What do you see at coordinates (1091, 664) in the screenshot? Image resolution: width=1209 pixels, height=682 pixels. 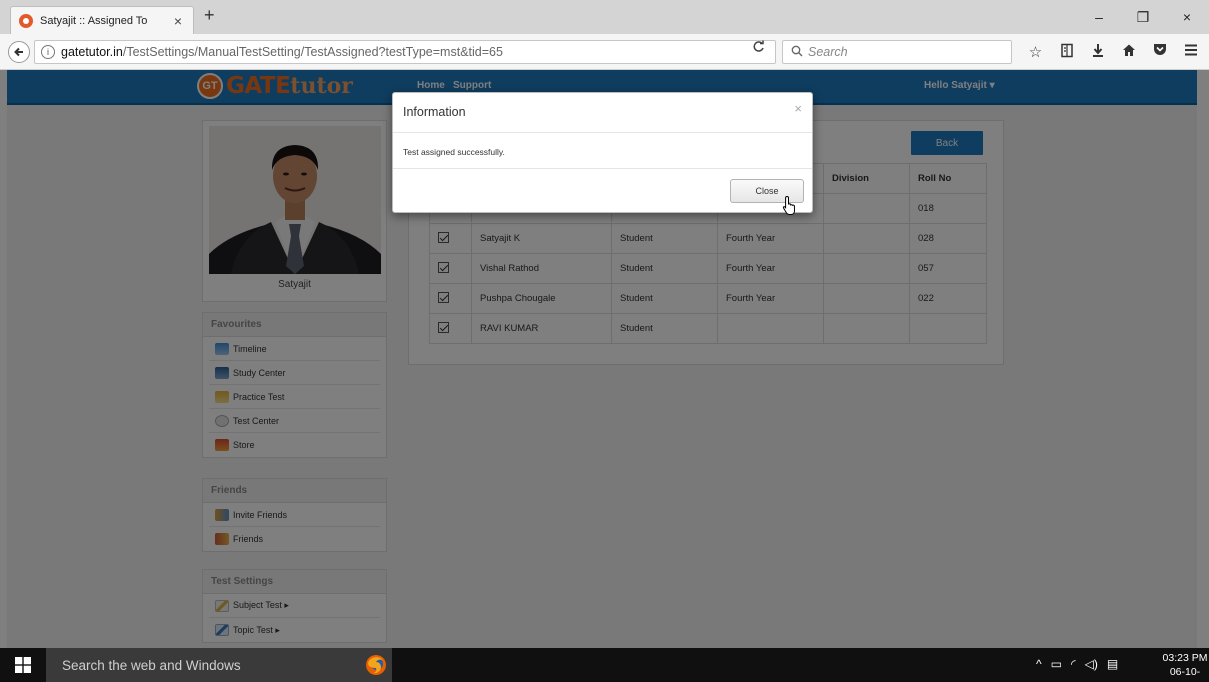 I see `volume-icon: ◁)` at bounding box center [1091, 664].